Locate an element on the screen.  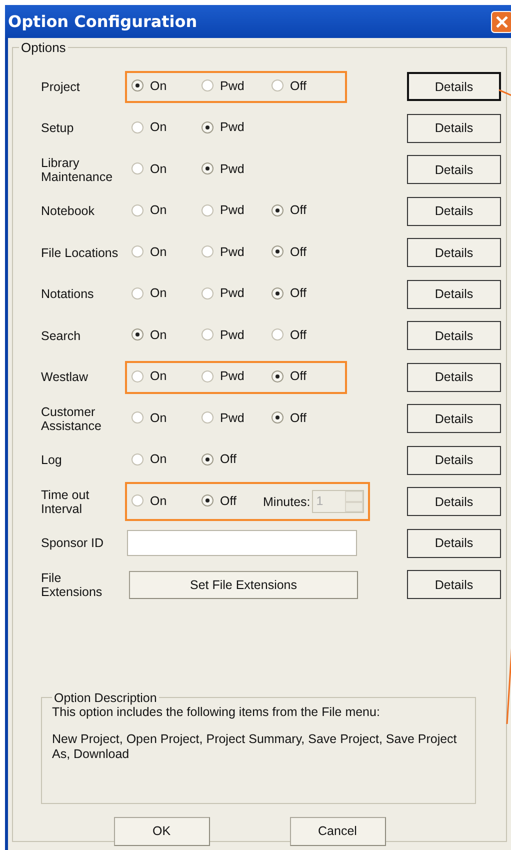
option-label: Log is located at coordinates (51, 460).